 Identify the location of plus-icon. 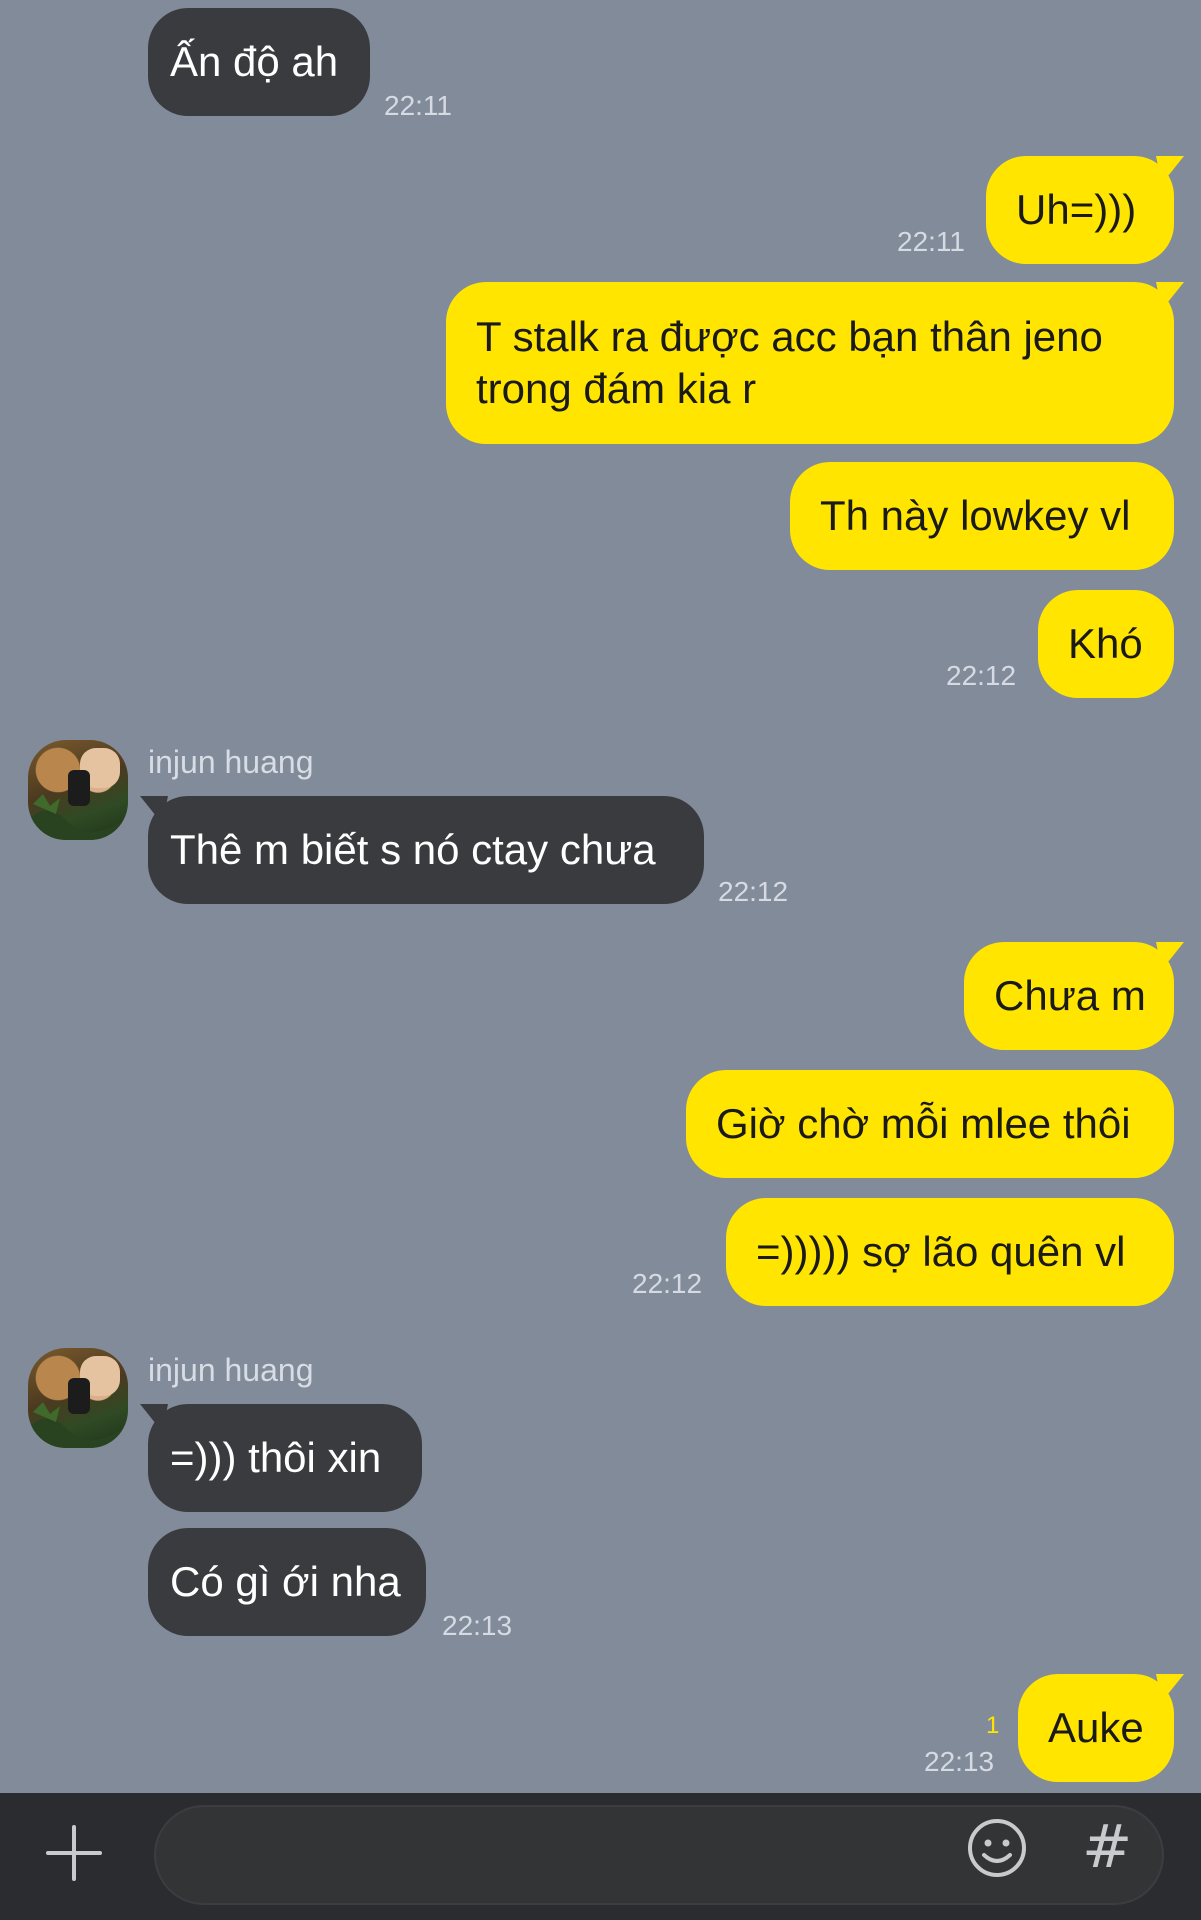
(74, 1853).